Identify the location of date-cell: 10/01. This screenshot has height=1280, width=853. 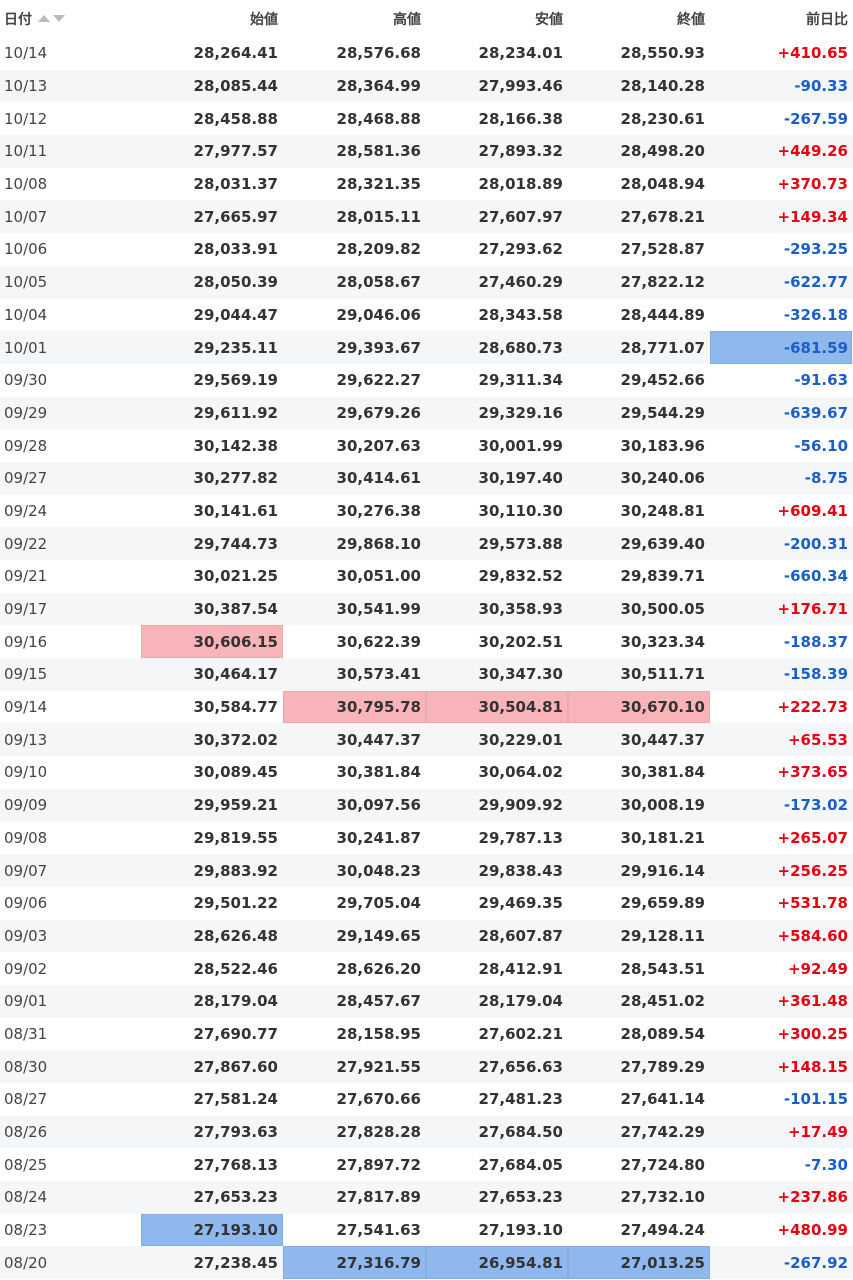
(26, 347).